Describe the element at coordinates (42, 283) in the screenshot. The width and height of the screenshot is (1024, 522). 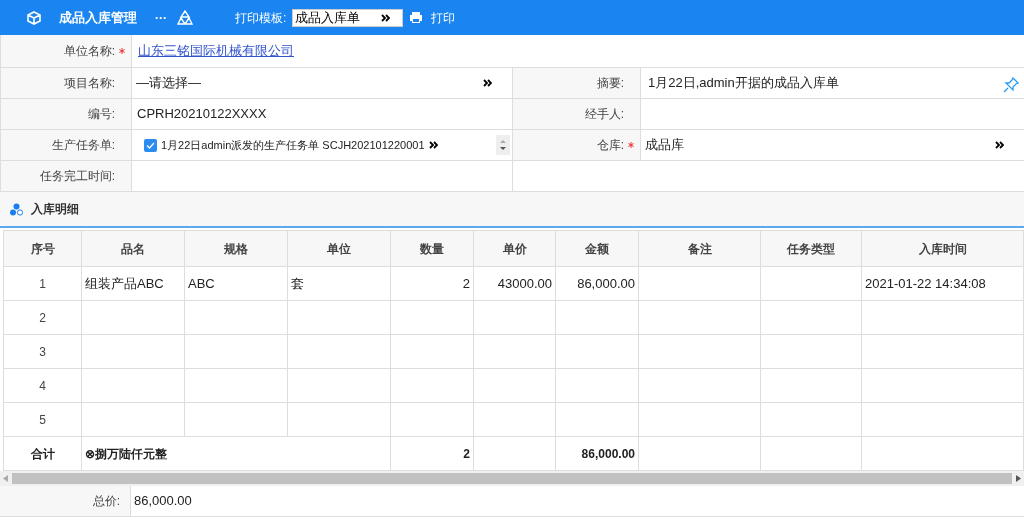
I see `table-cell: 1` at that location.